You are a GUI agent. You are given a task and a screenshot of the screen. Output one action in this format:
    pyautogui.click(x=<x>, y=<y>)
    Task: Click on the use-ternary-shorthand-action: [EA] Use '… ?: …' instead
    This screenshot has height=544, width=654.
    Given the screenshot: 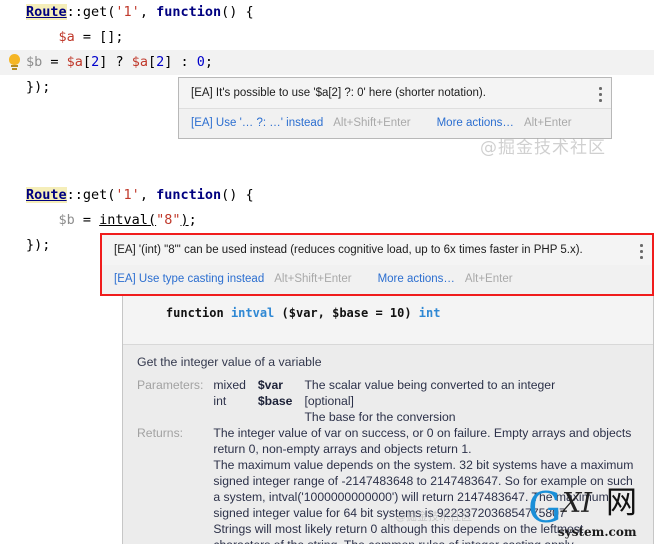 What is the action you would take?
    pyautogui.click(x=257, y=123)
    